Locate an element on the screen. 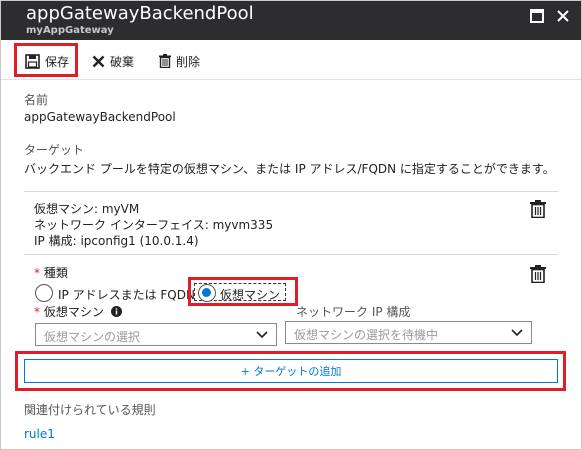 The width and height of the screenshot is (582, 450). toolbar: 保存 破棄 削除 is located at coordinates (291, 60).